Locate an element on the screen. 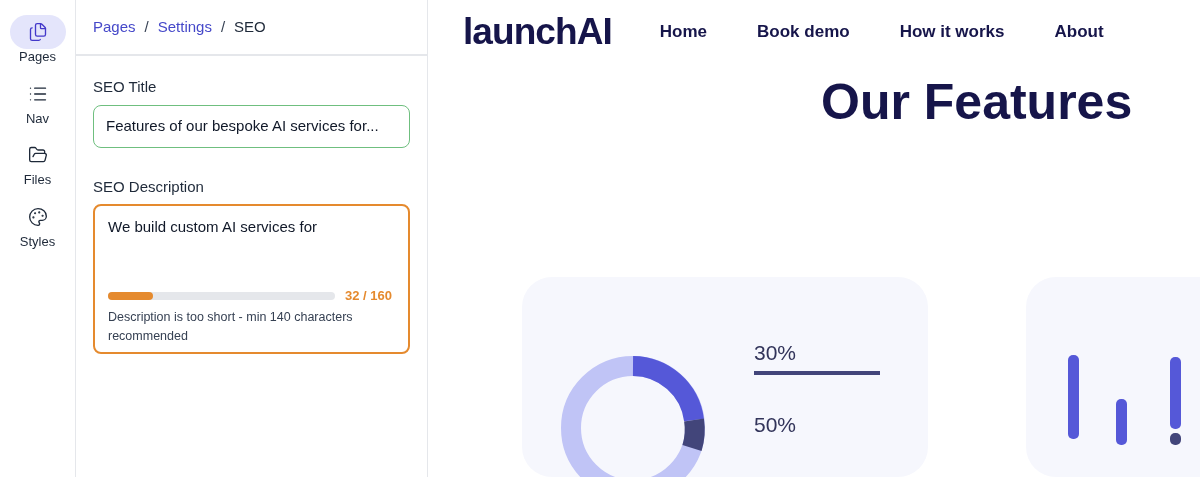 This screenshot has height=477, width=1200. nav-link: About is located at coordinates (1079, 31).